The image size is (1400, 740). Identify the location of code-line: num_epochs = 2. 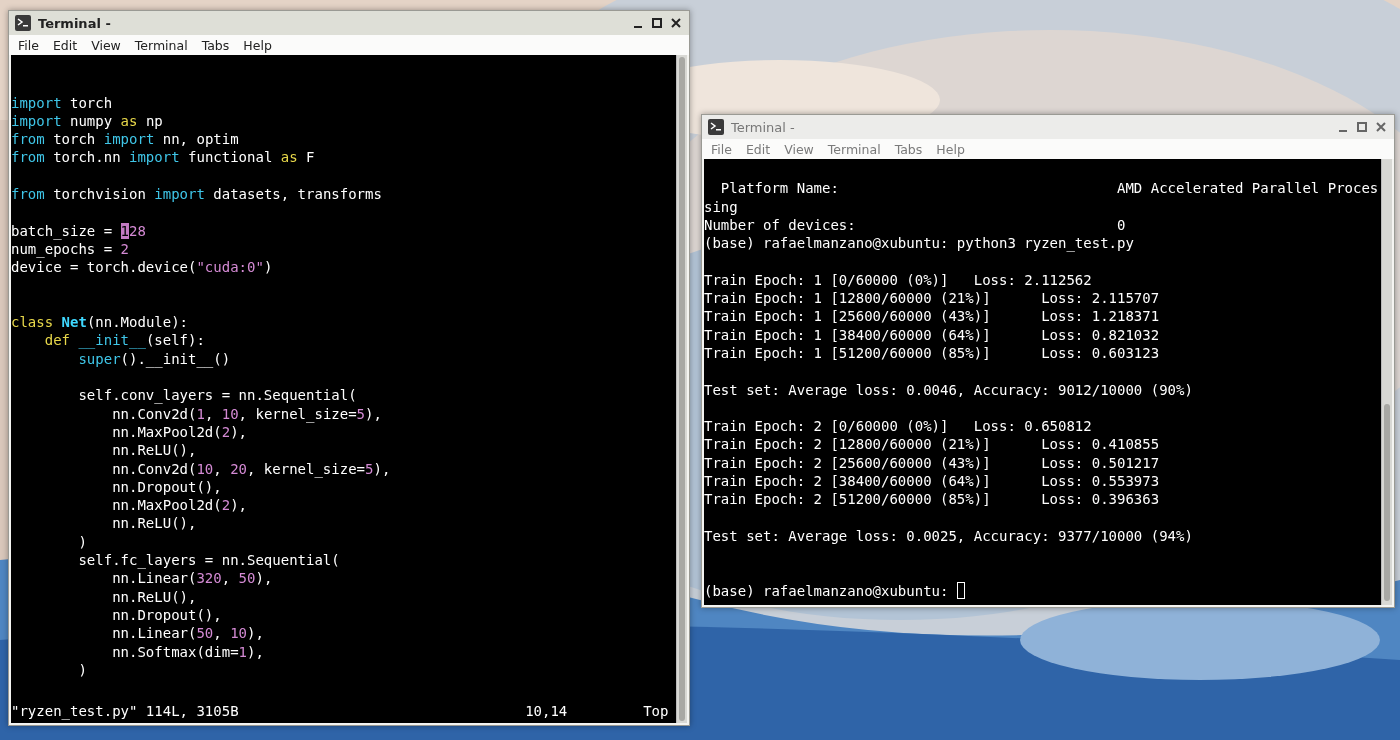
(70, 249).